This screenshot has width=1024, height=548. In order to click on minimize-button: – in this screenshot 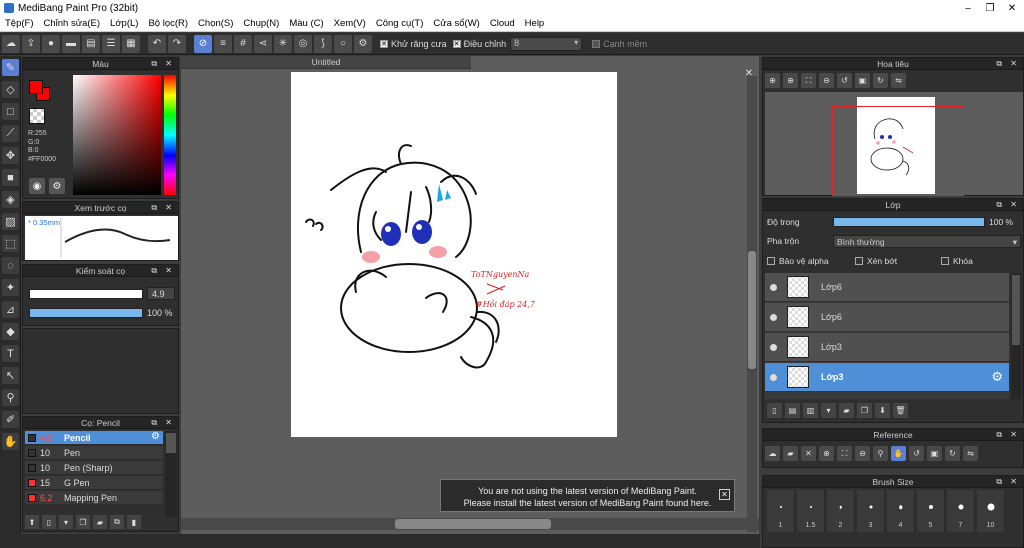, I will do `click(968, 8)`.